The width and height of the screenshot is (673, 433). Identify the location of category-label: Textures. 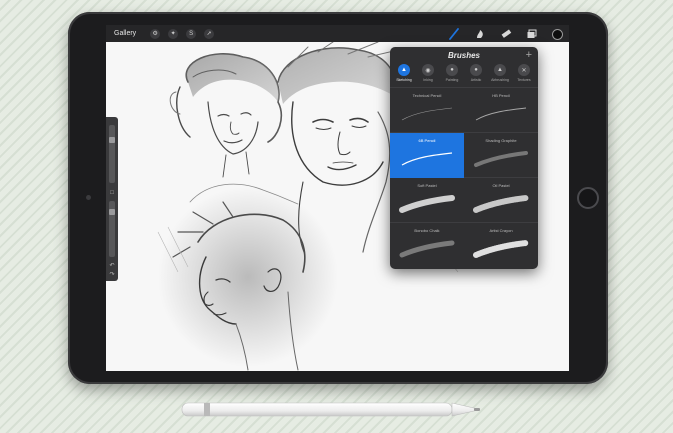
(524, 80).